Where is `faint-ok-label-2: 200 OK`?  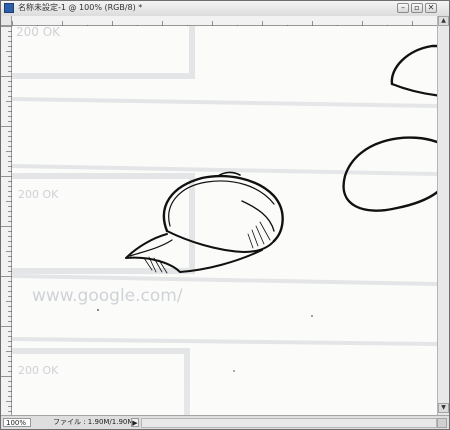 faint-ok-label-2: 200 OK is located at coordinates (38, 194).